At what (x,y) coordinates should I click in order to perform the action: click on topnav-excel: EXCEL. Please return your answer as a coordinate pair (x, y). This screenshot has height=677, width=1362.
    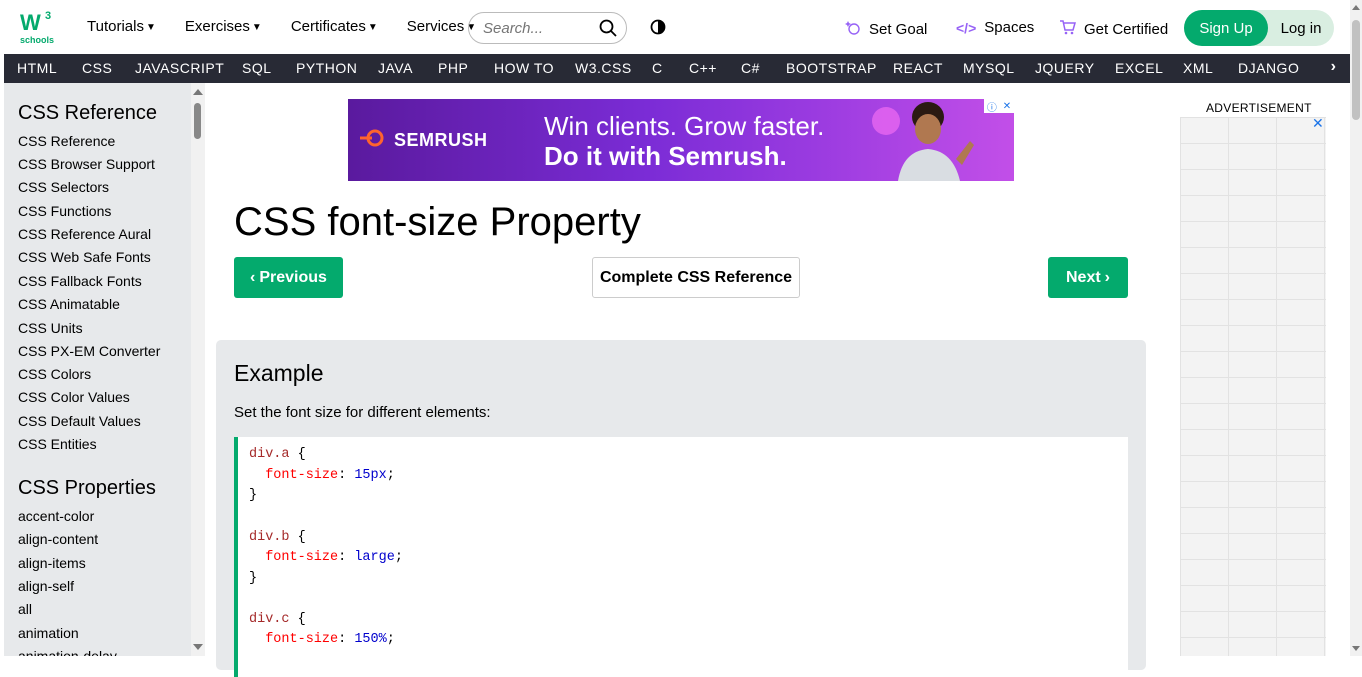
    Looking at the image, I should click on (1139, 68).